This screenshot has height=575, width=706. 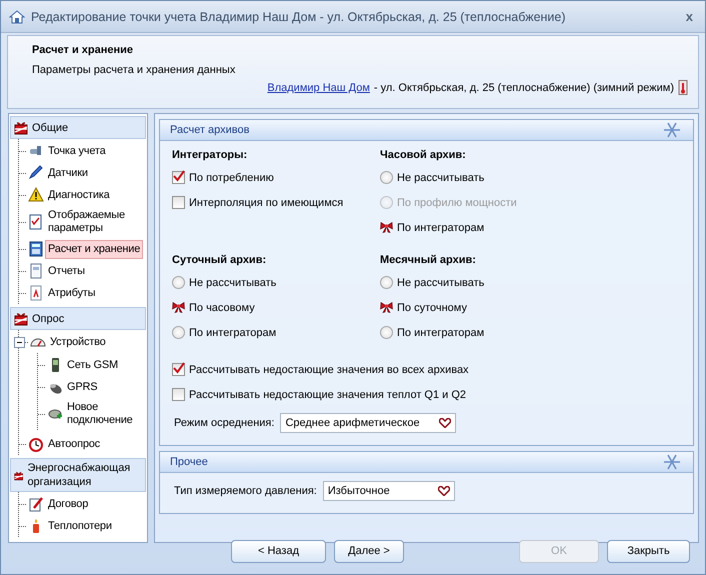 I want to click on panel-title: Расчет архивов, so click(x=210, y=130).